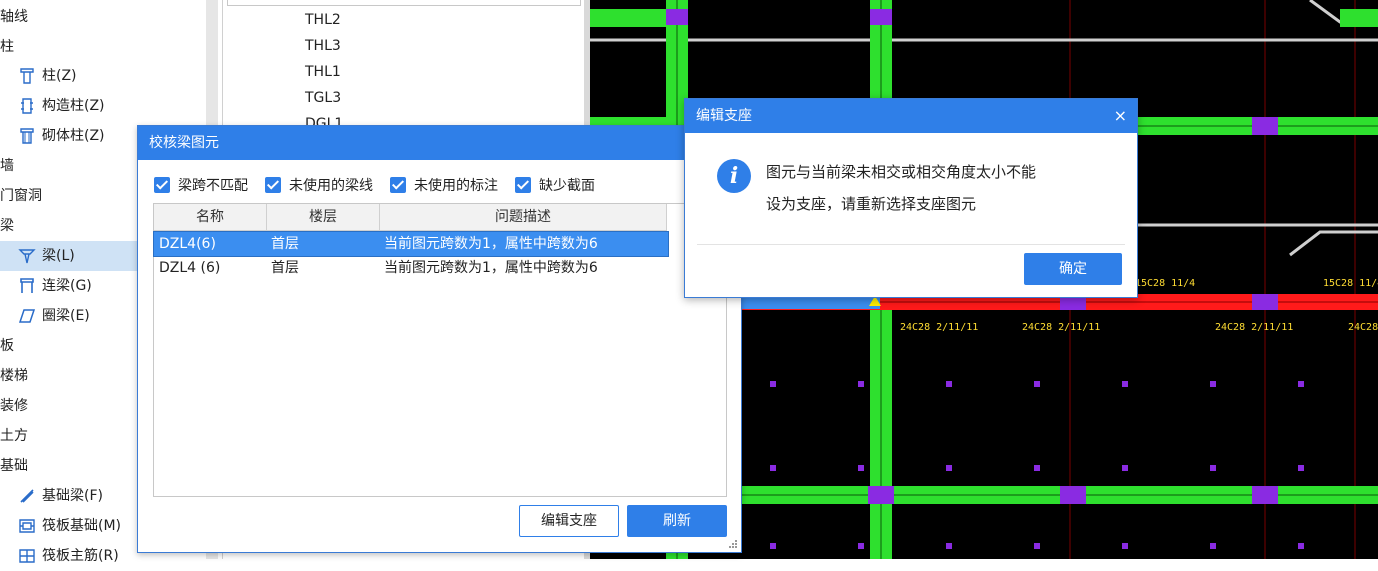 This screenshot has height=571, width=1378. What do you see at coordinates (27, 76) in the screenshot?
I see `column-icon` at bounding box center [27, 76].